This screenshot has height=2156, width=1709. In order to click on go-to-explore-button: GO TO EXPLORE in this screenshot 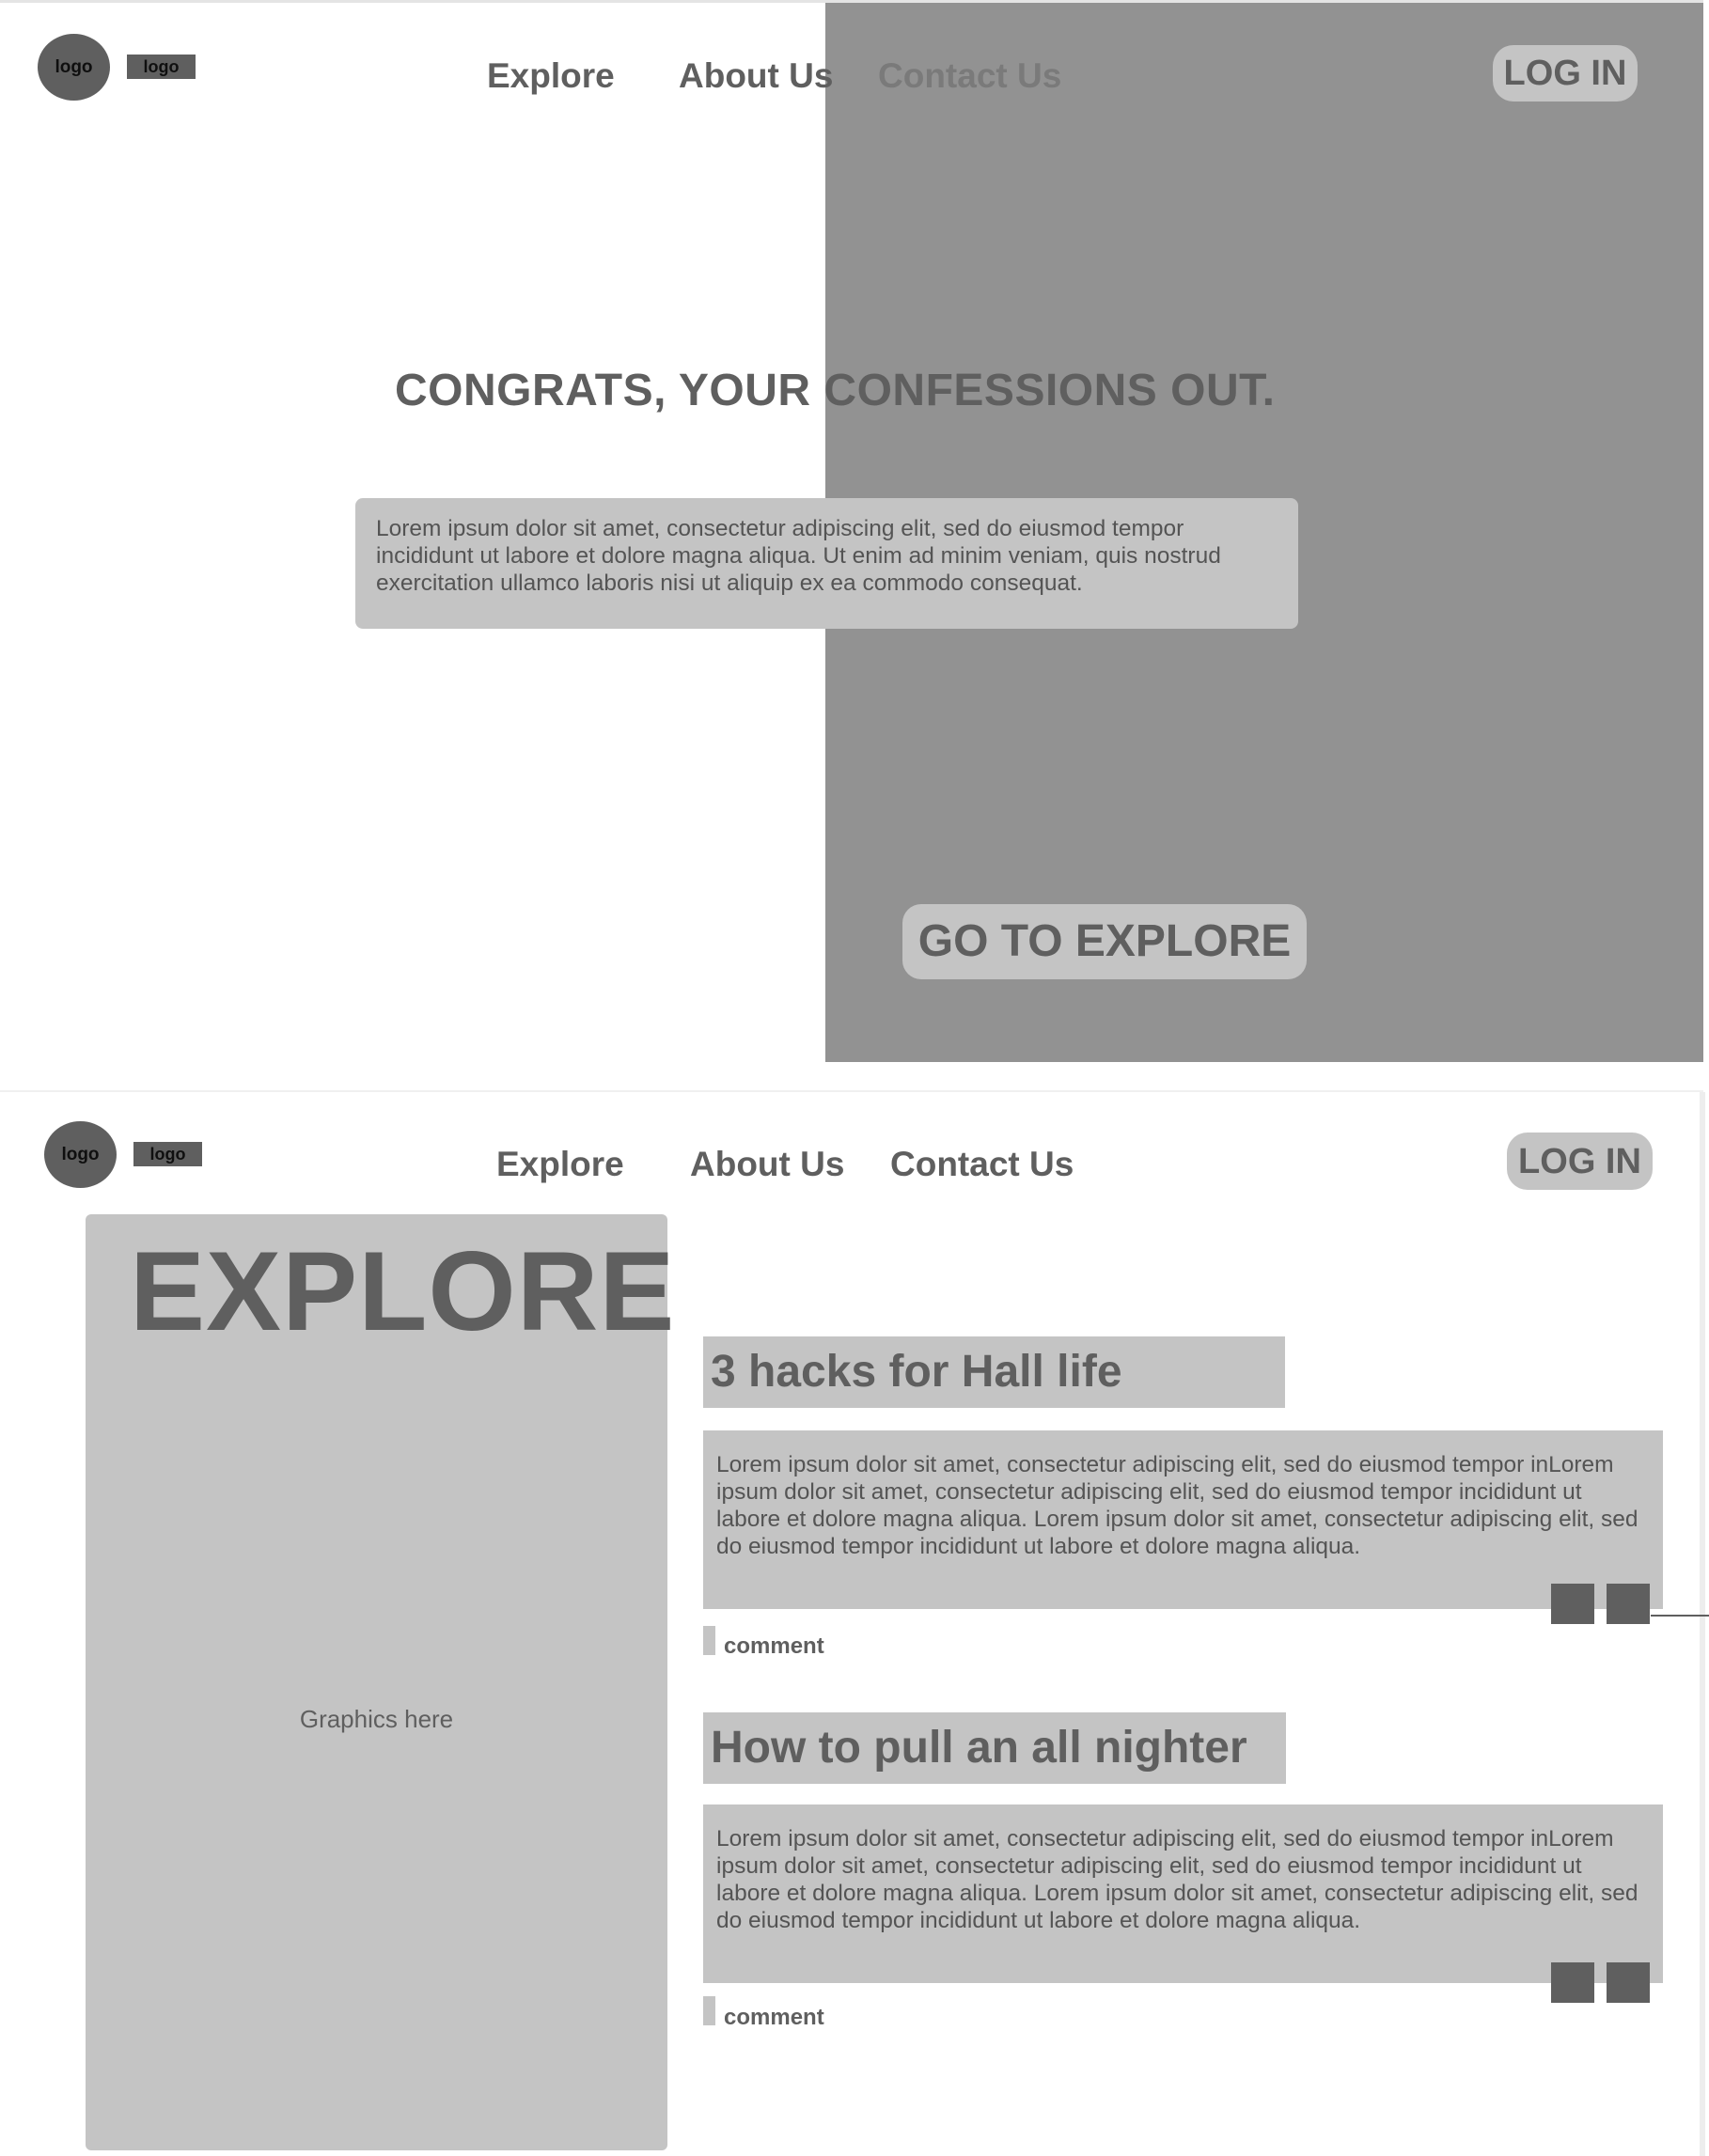, I will do `click(1104, 942)`.